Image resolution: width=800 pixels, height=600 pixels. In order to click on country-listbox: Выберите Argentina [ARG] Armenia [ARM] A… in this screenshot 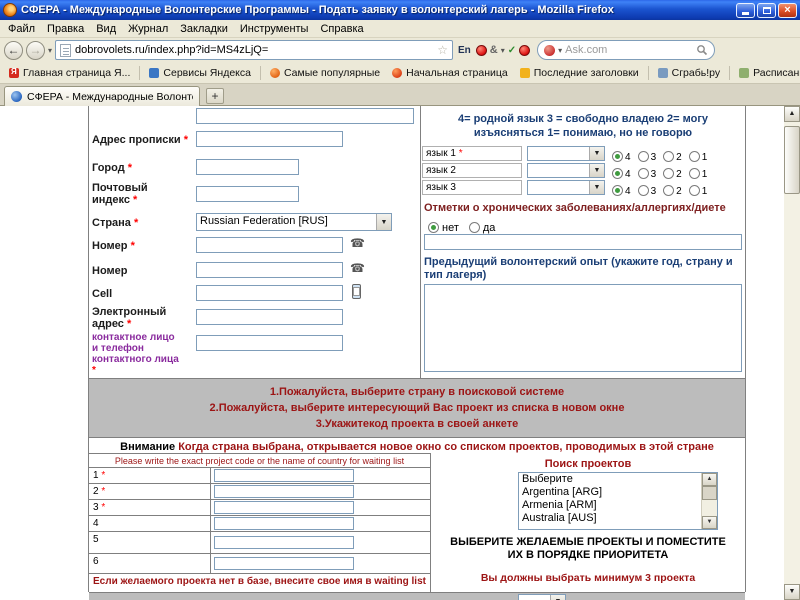, I will do `click(618, 501)`.